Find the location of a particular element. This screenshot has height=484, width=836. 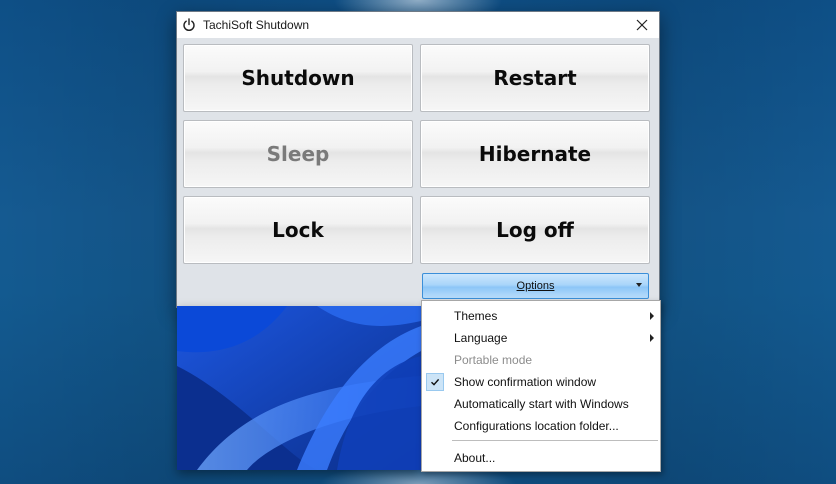

menu-separator is located at coordinates (555, 440).